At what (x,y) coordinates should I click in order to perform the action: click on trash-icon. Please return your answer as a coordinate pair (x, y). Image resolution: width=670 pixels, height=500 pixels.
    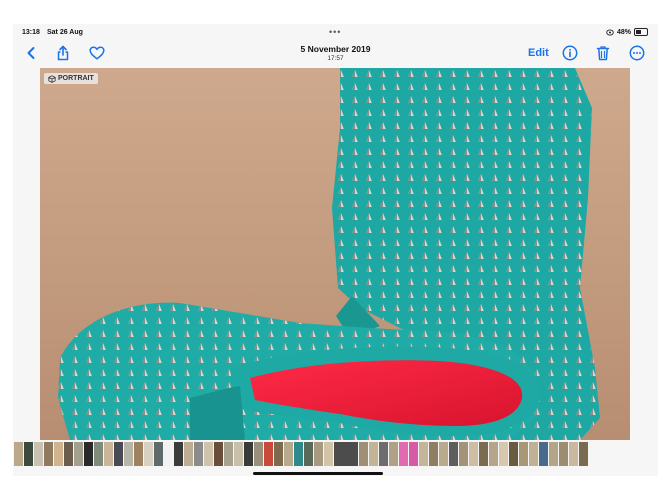
    Looking at the image, I should click on (603, 53).